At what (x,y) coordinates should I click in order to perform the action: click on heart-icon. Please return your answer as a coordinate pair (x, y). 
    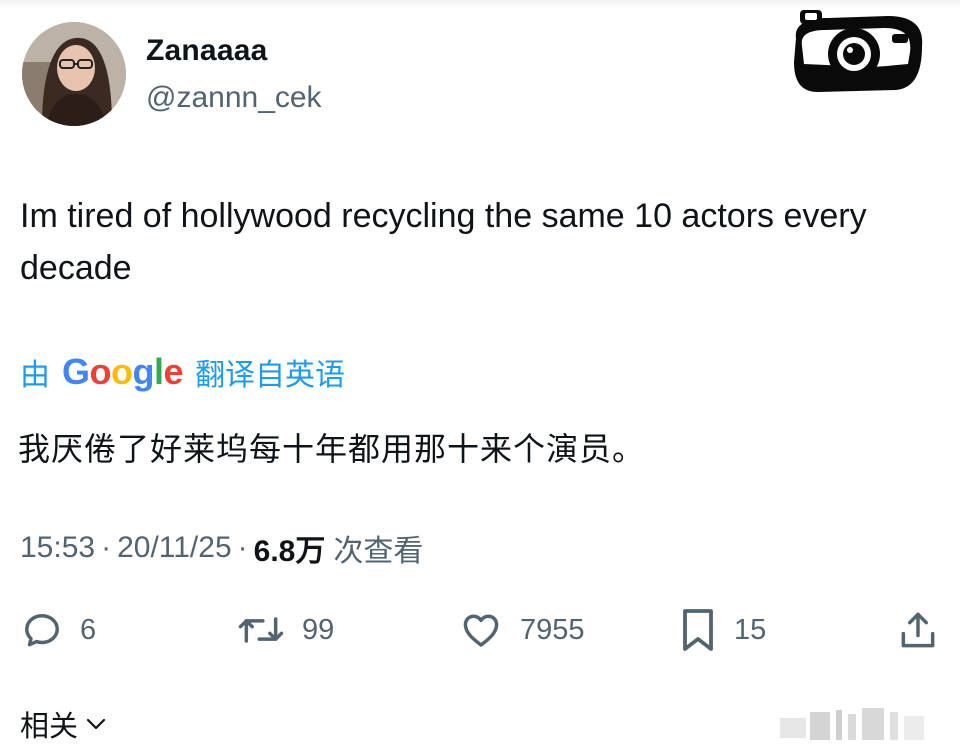
    Looking at the image, I should click on (481, 630).